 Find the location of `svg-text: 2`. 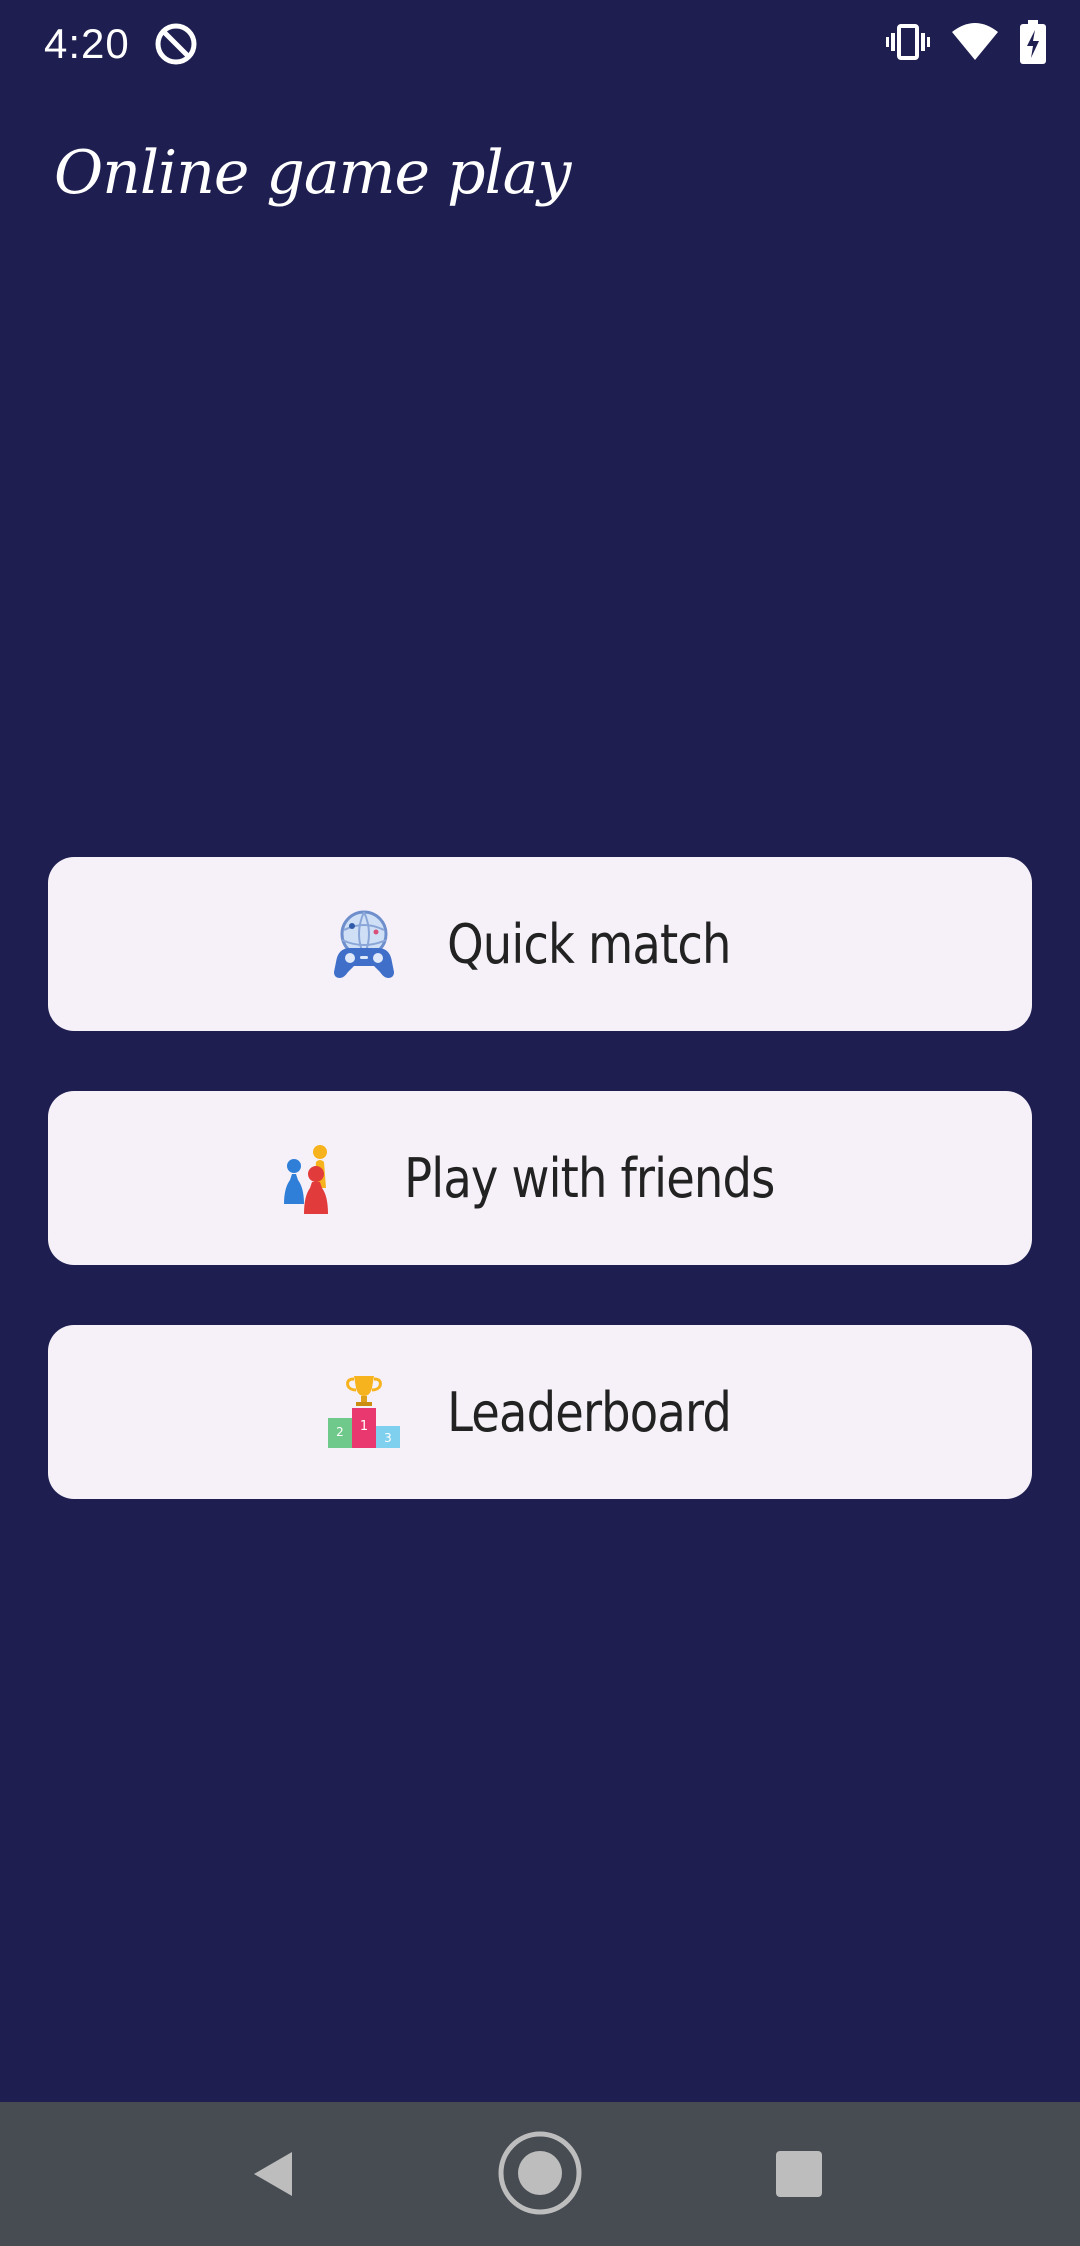

svg-text: 2 is located at coordinates (340, 1432).